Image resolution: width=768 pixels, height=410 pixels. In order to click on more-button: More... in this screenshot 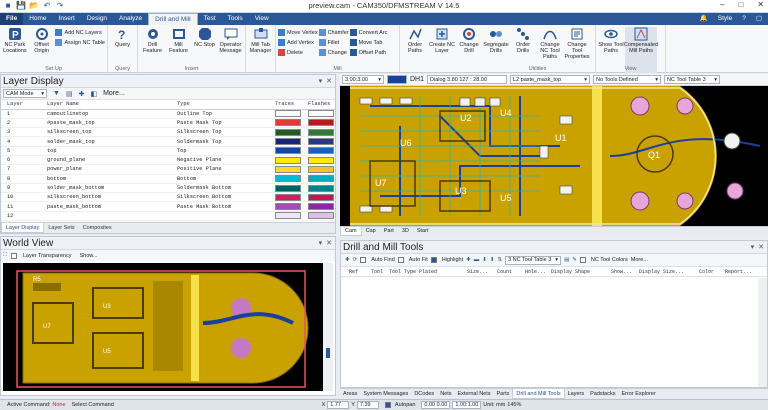, I will do `click(114, 93)`.